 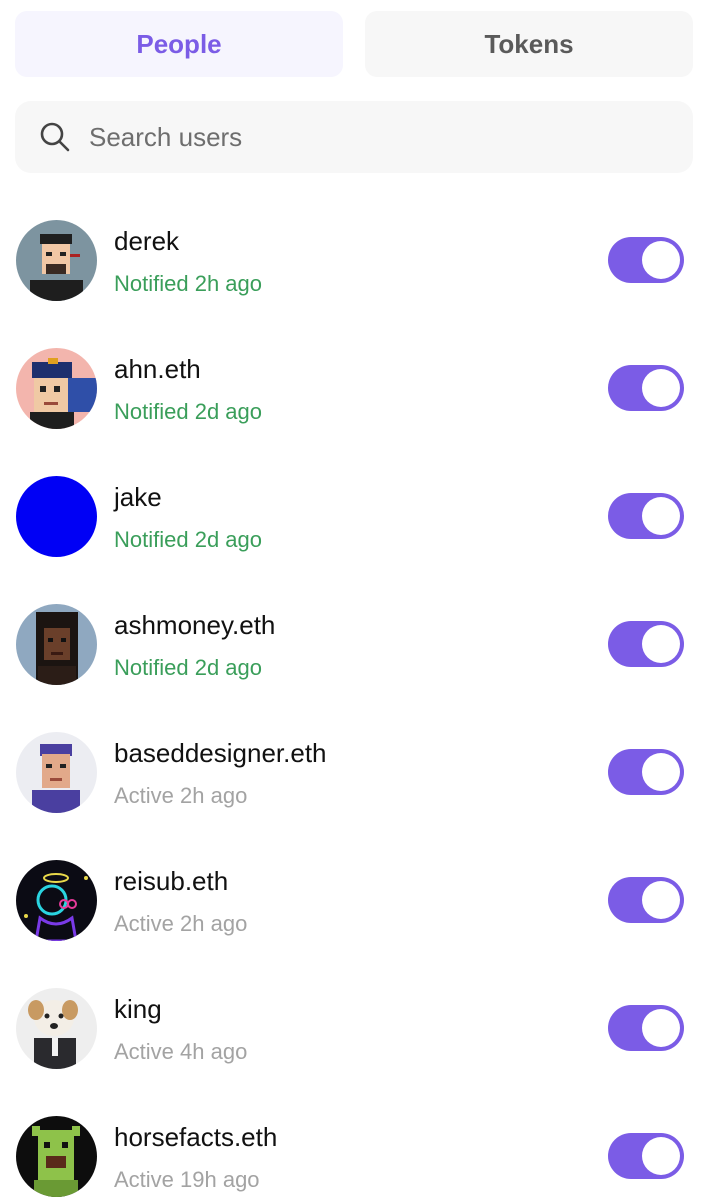 What do you see at coordinates (356, 660) in the screenshot?
I see `list-item: ashmoney.eth Notified 2d ago` at bounding box center [356, 660].